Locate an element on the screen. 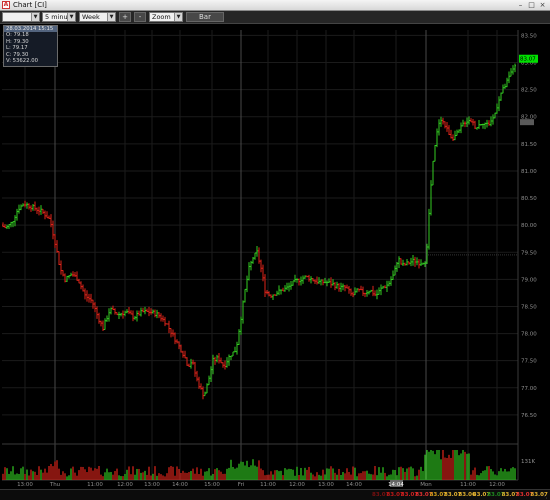  resize-grip-icon: ⋱ is located at coordinates (545, 496).